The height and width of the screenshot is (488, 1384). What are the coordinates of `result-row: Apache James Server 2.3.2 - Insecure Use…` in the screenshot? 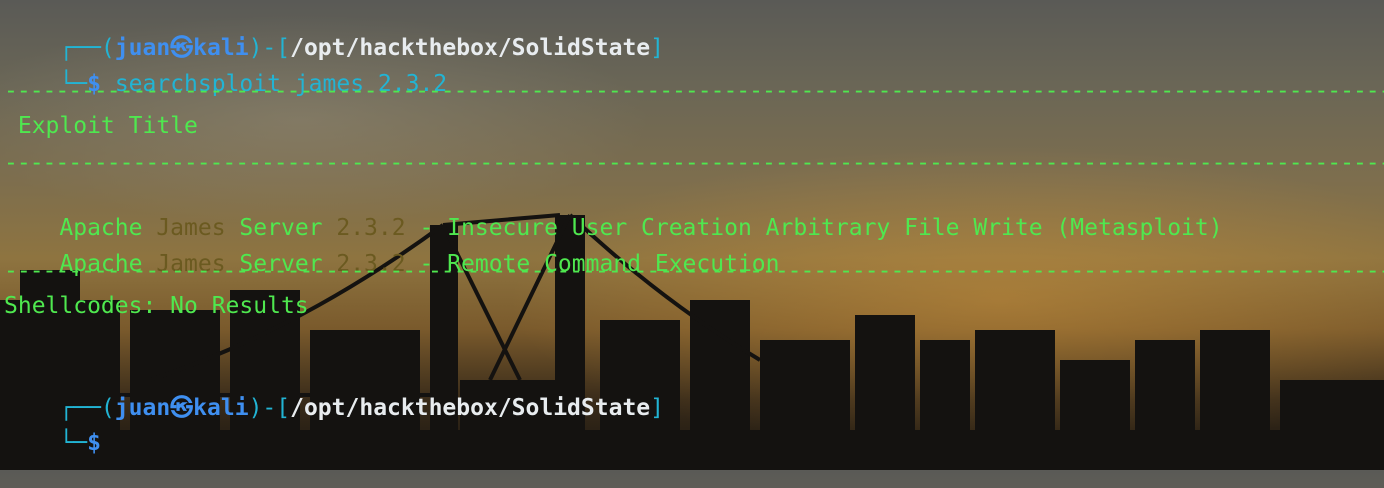 It's located at (641, 228).